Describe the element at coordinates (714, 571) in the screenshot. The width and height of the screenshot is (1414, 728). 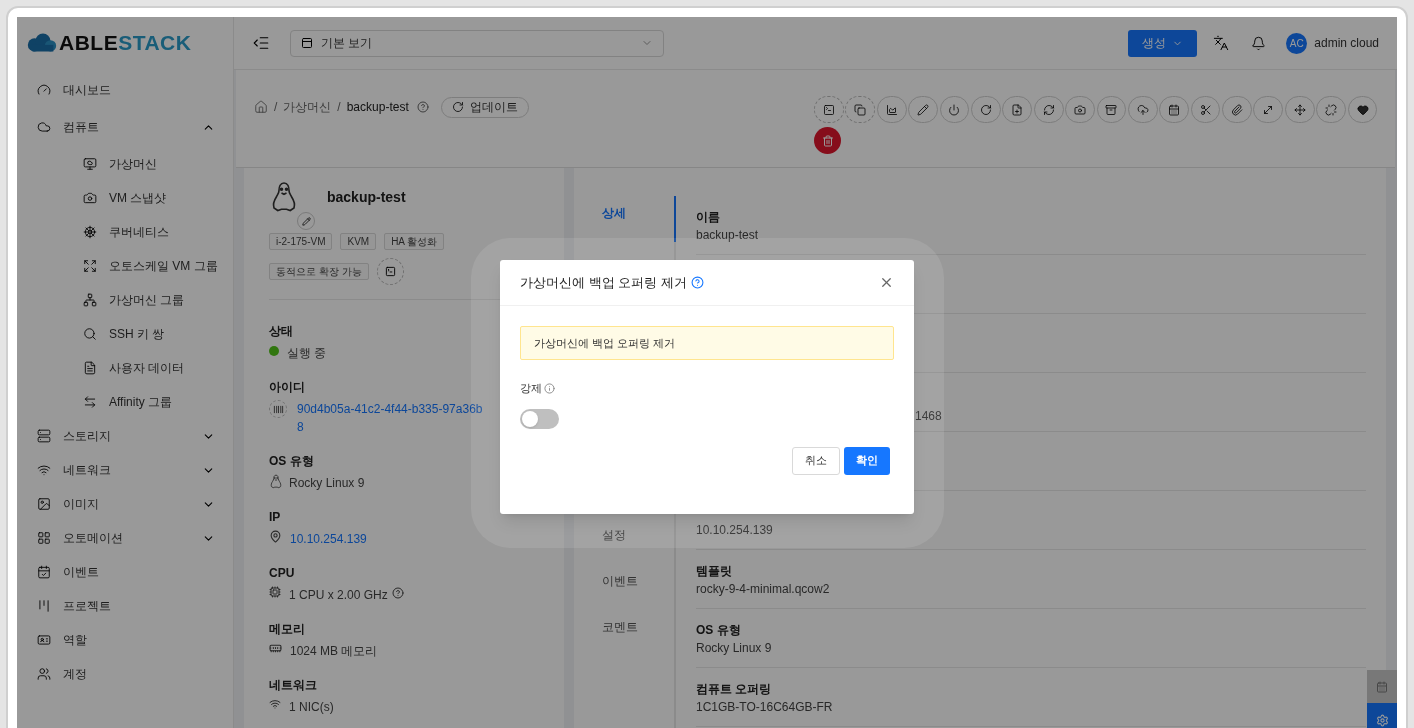
I see `detail-label: 템플릿` at that location.